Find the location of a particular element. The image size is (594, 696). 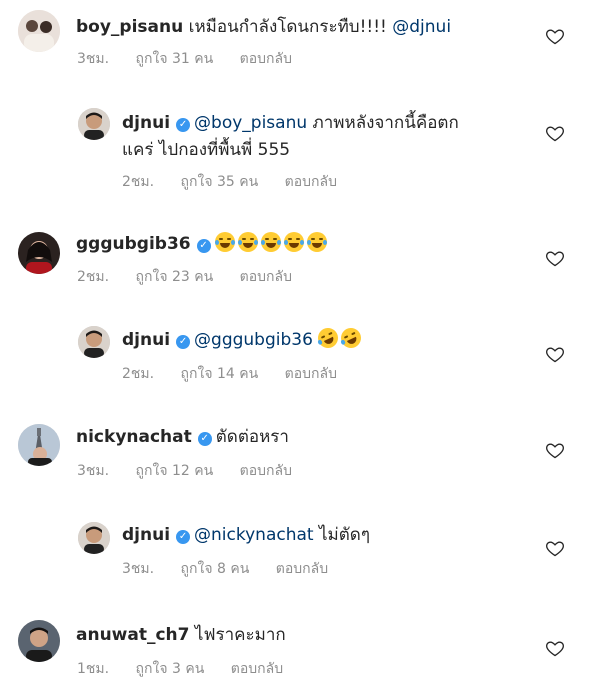

comment-meta: 3ชม. ถูกใจ 12 คน ตอบกลับ is located at coordinates (195, 471).